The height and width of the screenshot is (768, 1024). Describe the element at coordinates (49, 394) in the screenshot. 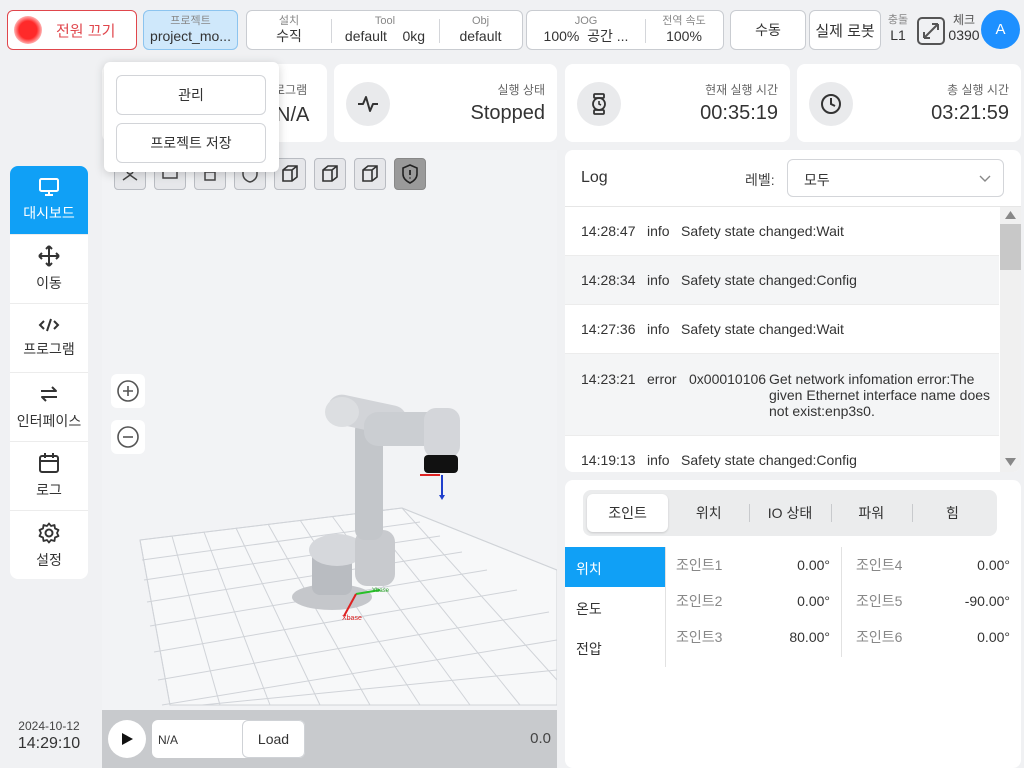

I see `swap-icon` at that location.